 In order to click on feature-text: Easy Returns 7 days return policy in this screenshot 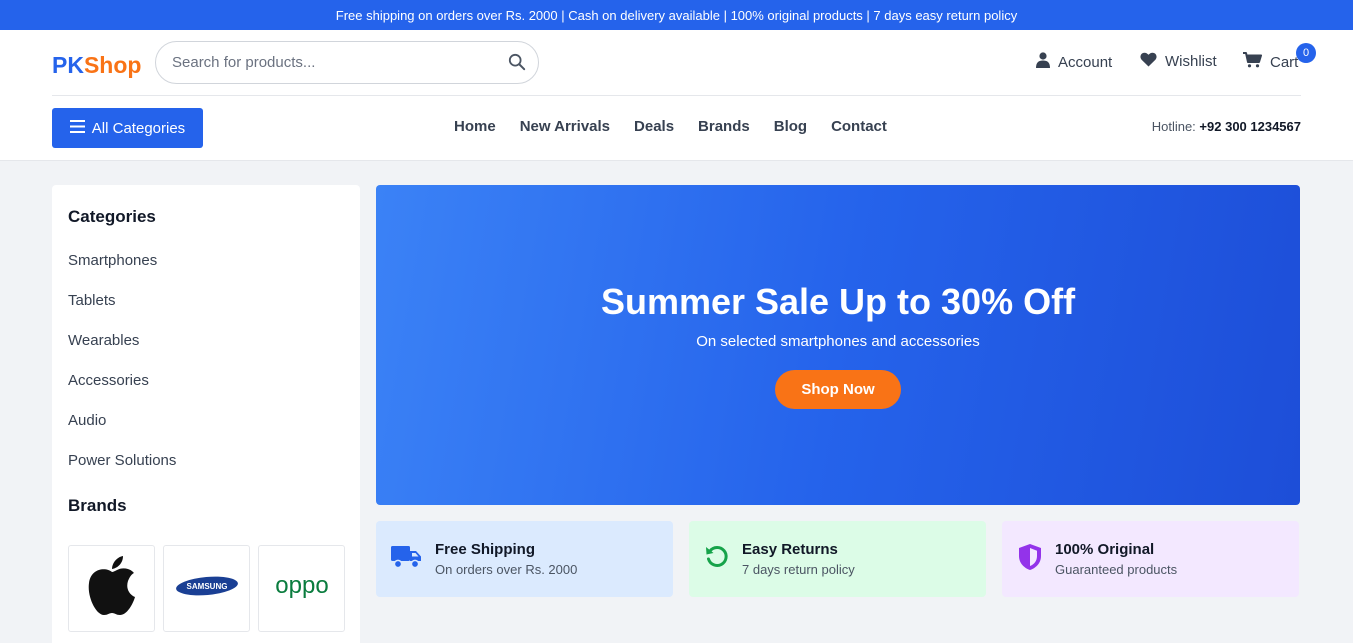, I will do `click(798, 559)`.